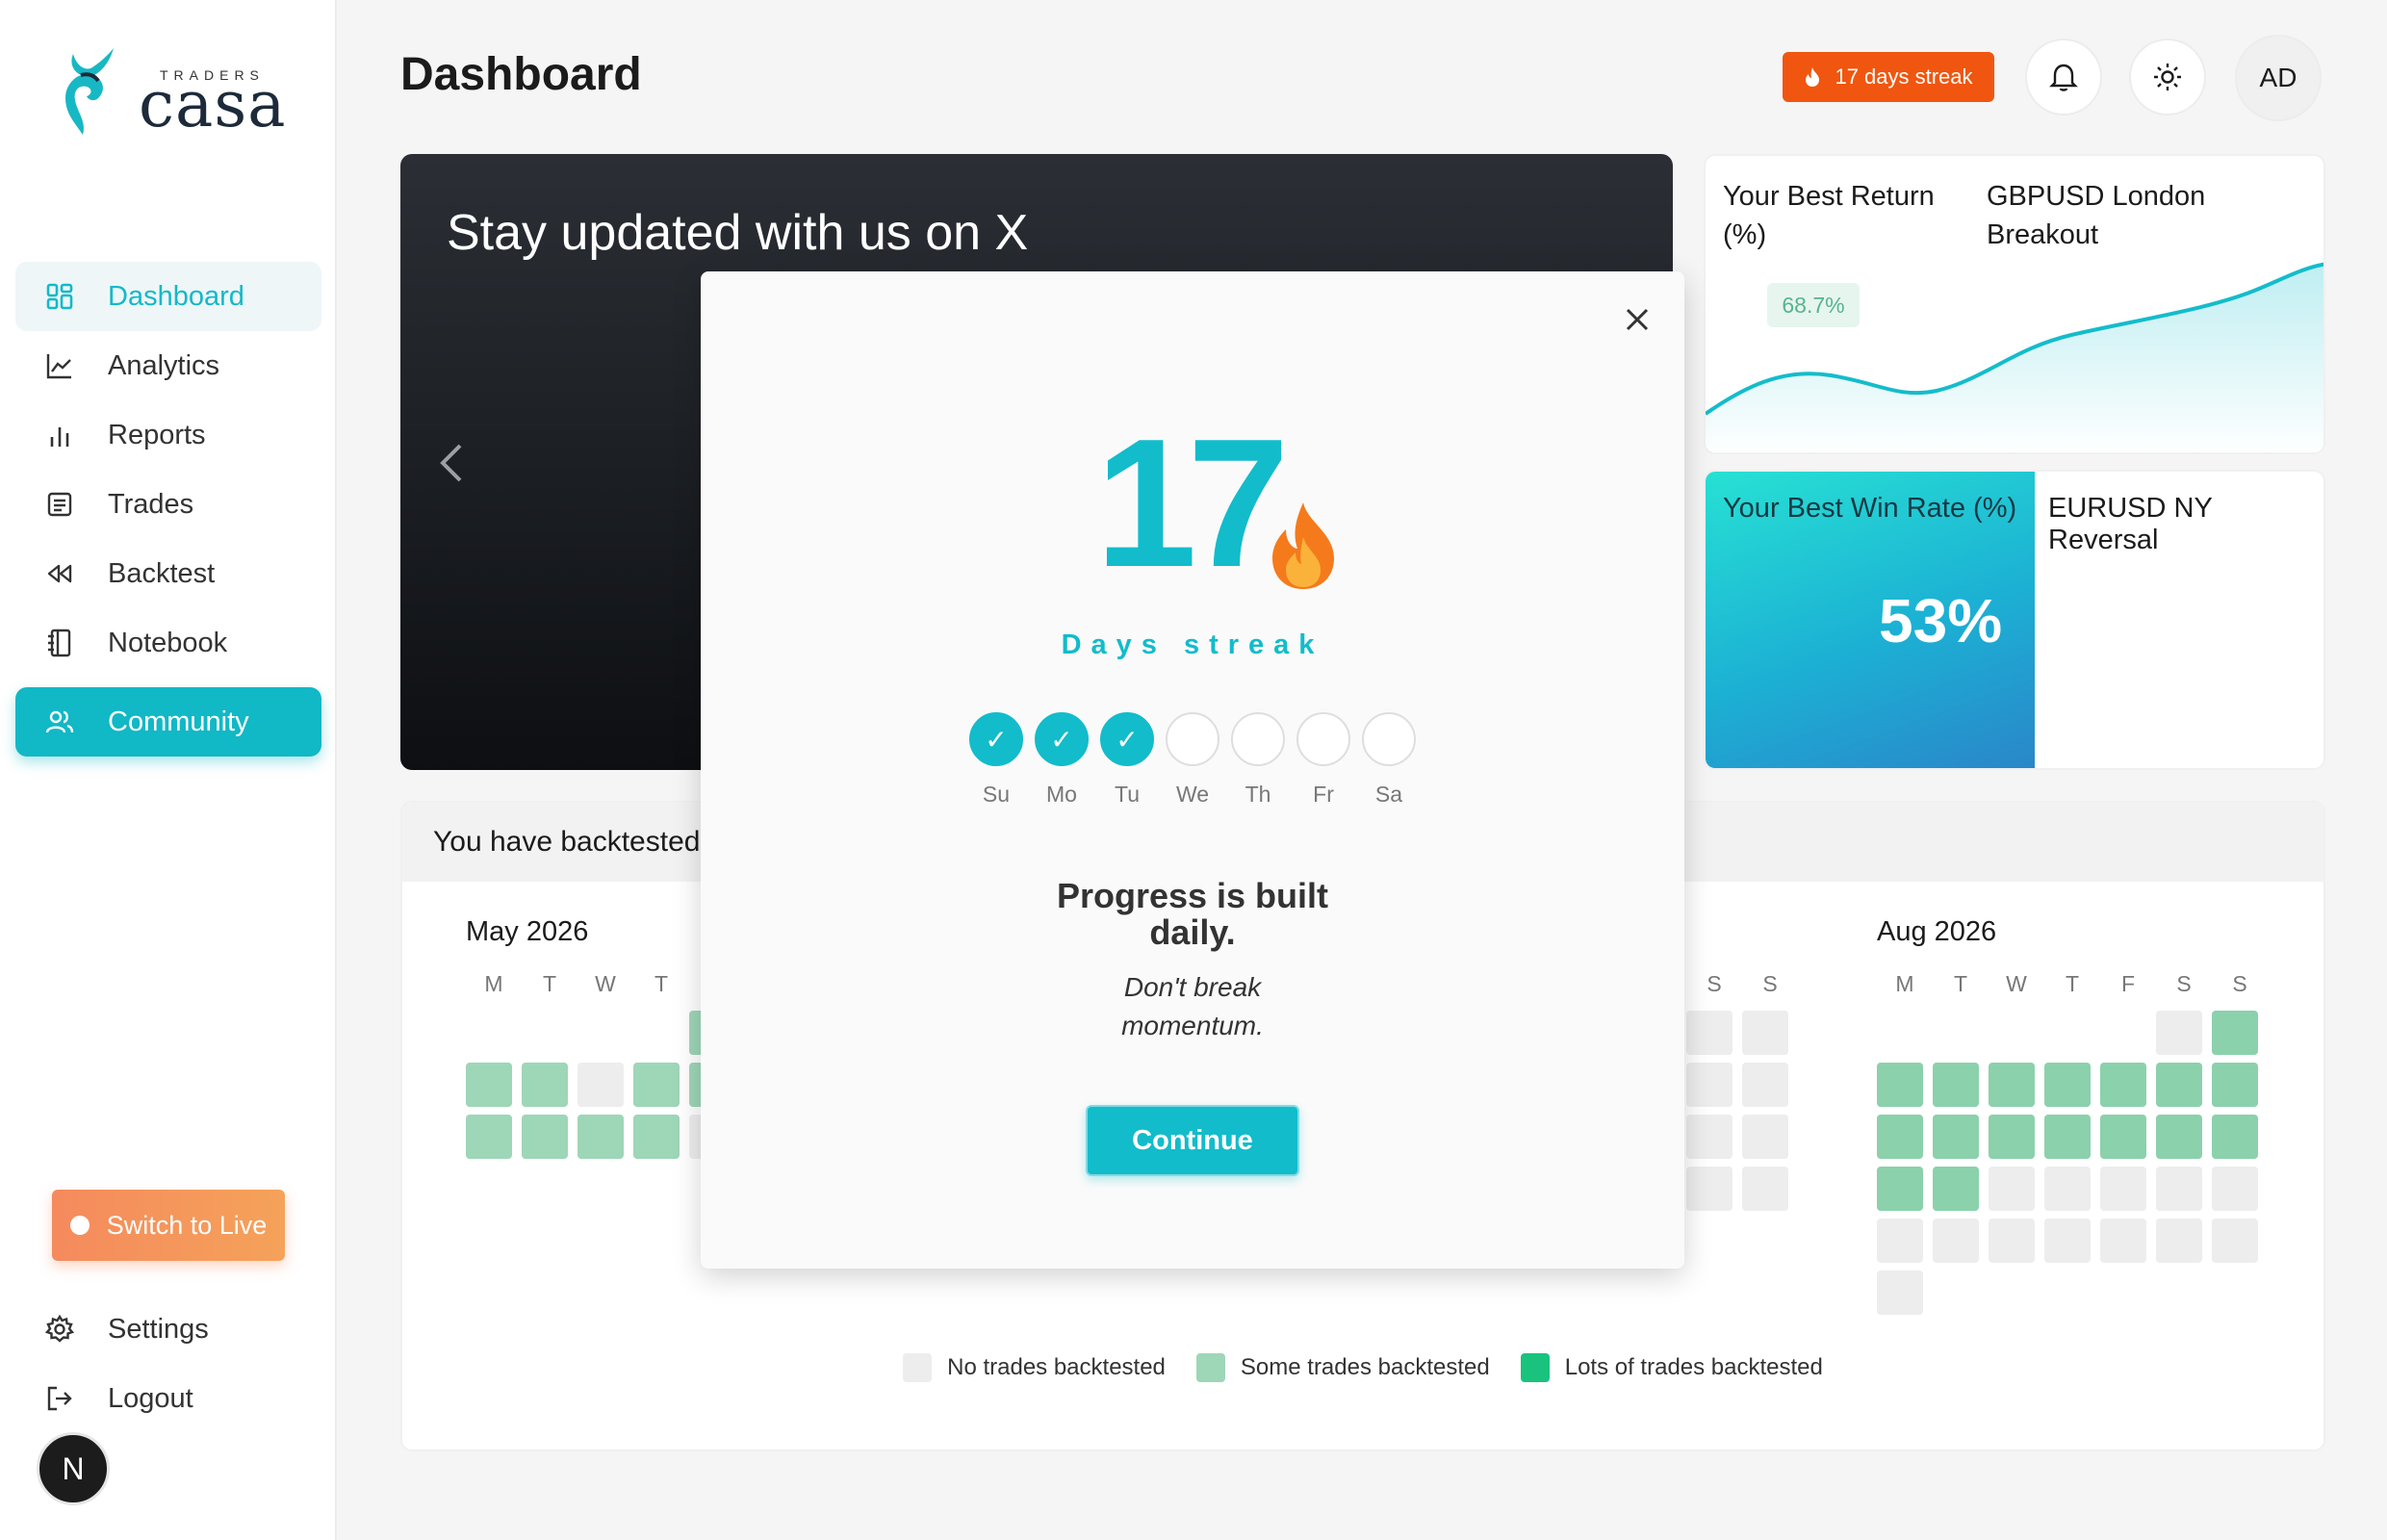 This screenshot has width=2387, height=1540. What do you see at coordinates (1192, 987) in the screenshot?
I see `modal-subtext-line: Don't break` at bounding box center [1192, 987].